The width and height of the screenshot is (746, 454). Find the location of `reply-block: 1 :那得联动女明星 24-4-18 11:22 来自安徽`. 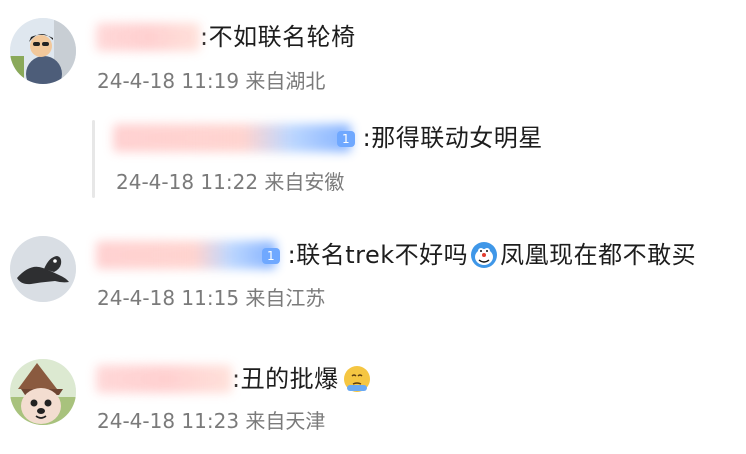

reply-block: 1 :那得联动女明星 24-4-18 11:22 来自安徽 is located at coordinates (372, 161).